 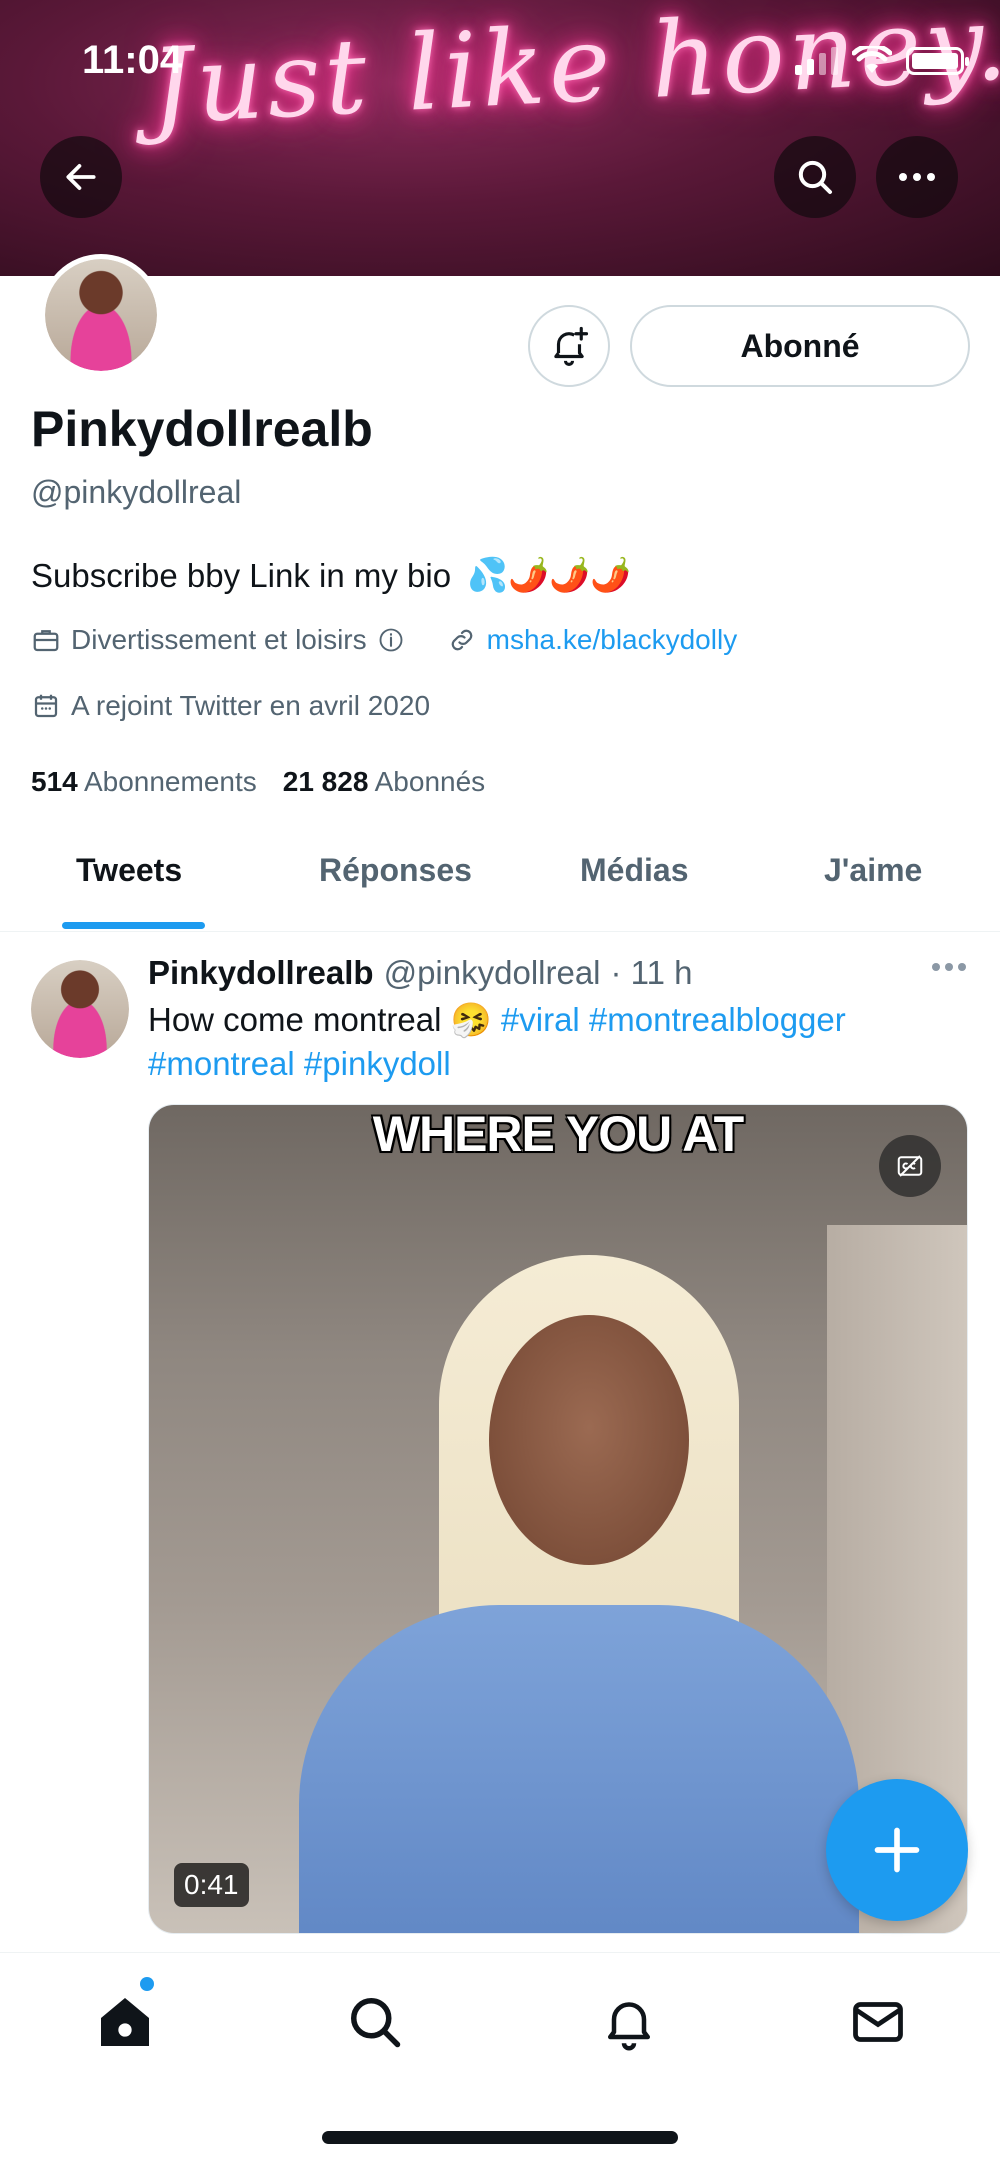 I want to click on profile-tabs: Tweets Réponses Médias J'aime, so click(x=500, y=876).